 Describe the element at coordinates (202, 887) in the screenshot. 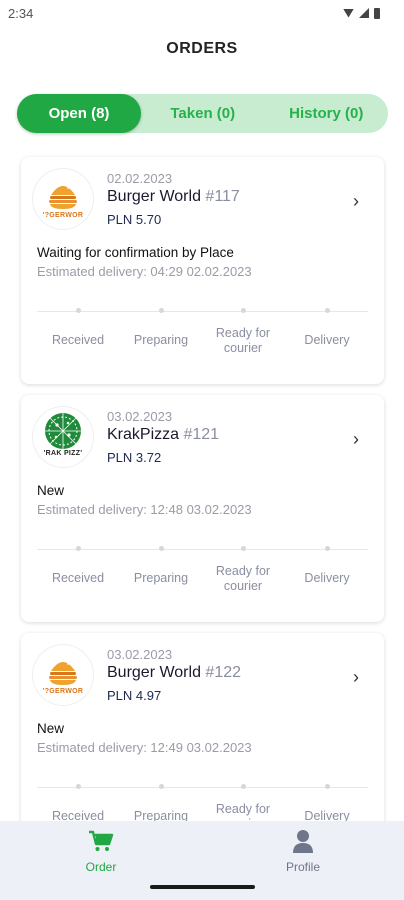

I see `gesture-handle` at that location.